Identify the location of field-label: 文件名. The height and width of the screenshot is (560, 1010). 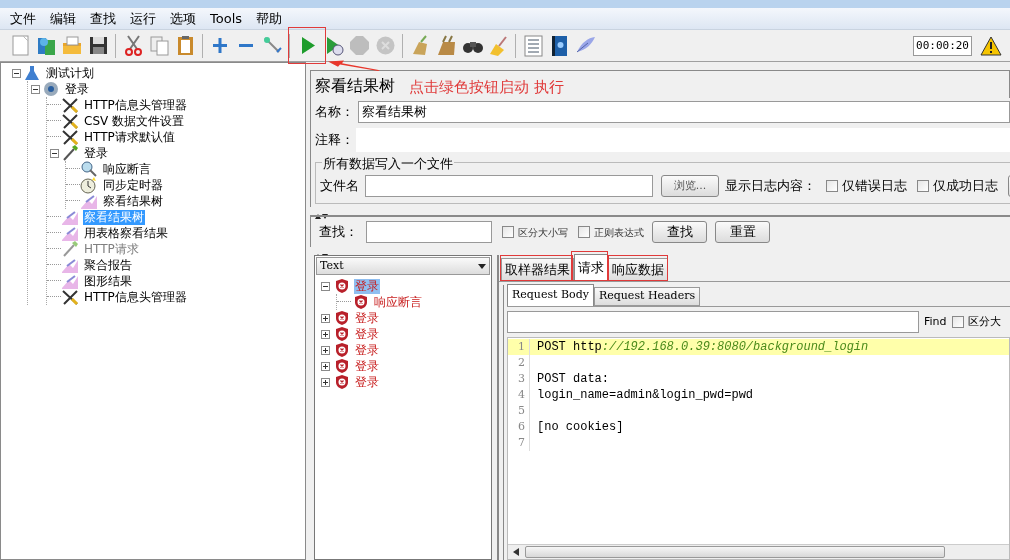
(339, 186).